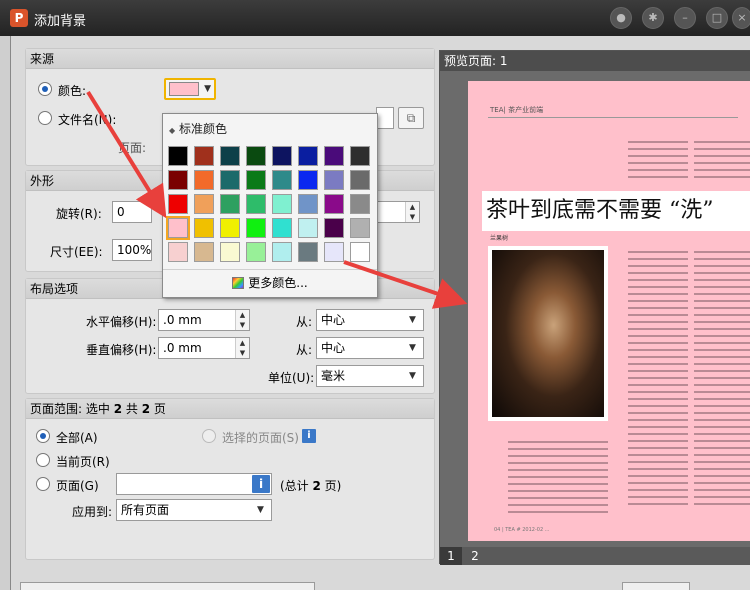  Describe the element at coordinates (79, 214) in the screenshot. I see `rotate-label: 旋转(R):` at that location.